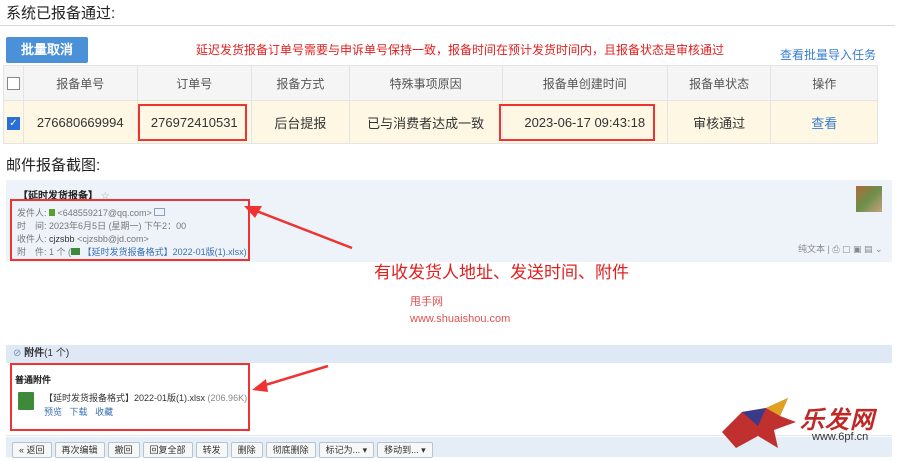  I want to click on row-checkbox-cell: ✓, so click(13, 122).